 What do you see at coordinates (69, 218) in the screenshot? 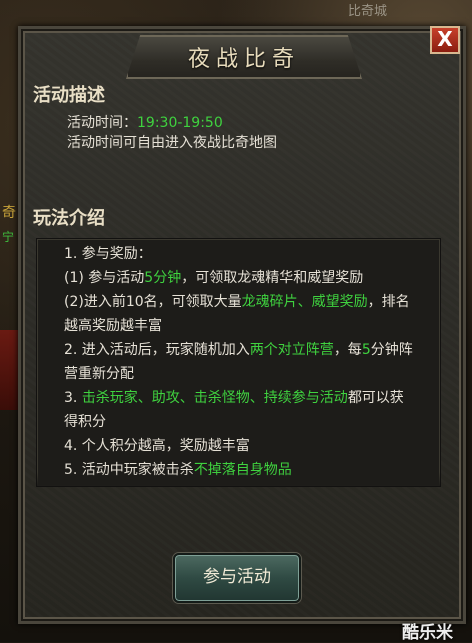
I see `rules-heading: 玩法介绍` at bounding box center [69, 218].